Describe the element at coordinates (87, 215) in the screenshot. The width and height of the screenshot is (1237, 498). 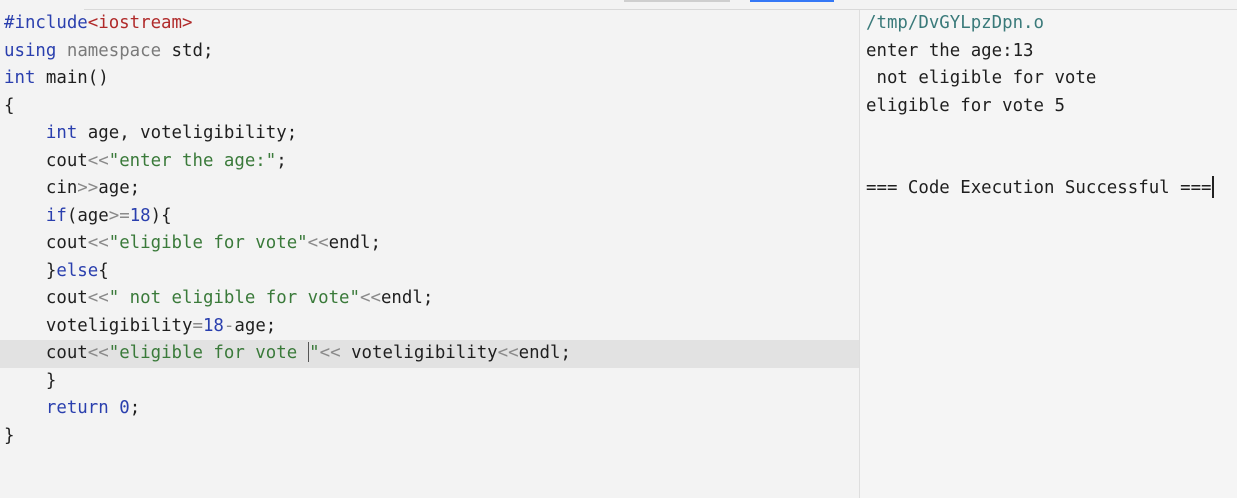
I see `code-token: (age` at that location.